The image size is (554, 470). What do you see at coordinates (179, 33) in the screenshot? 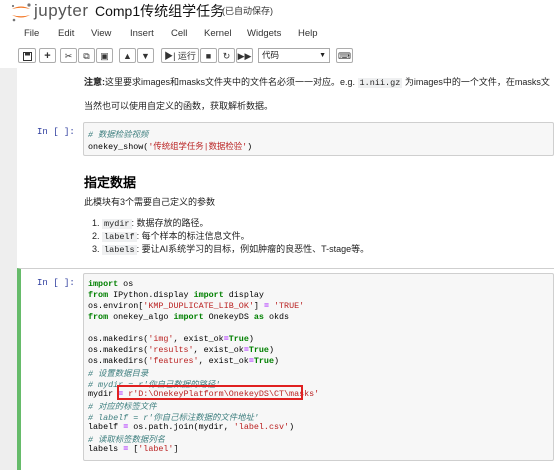
I see `menu-cell: Cell` at bounding box center [179, 33].